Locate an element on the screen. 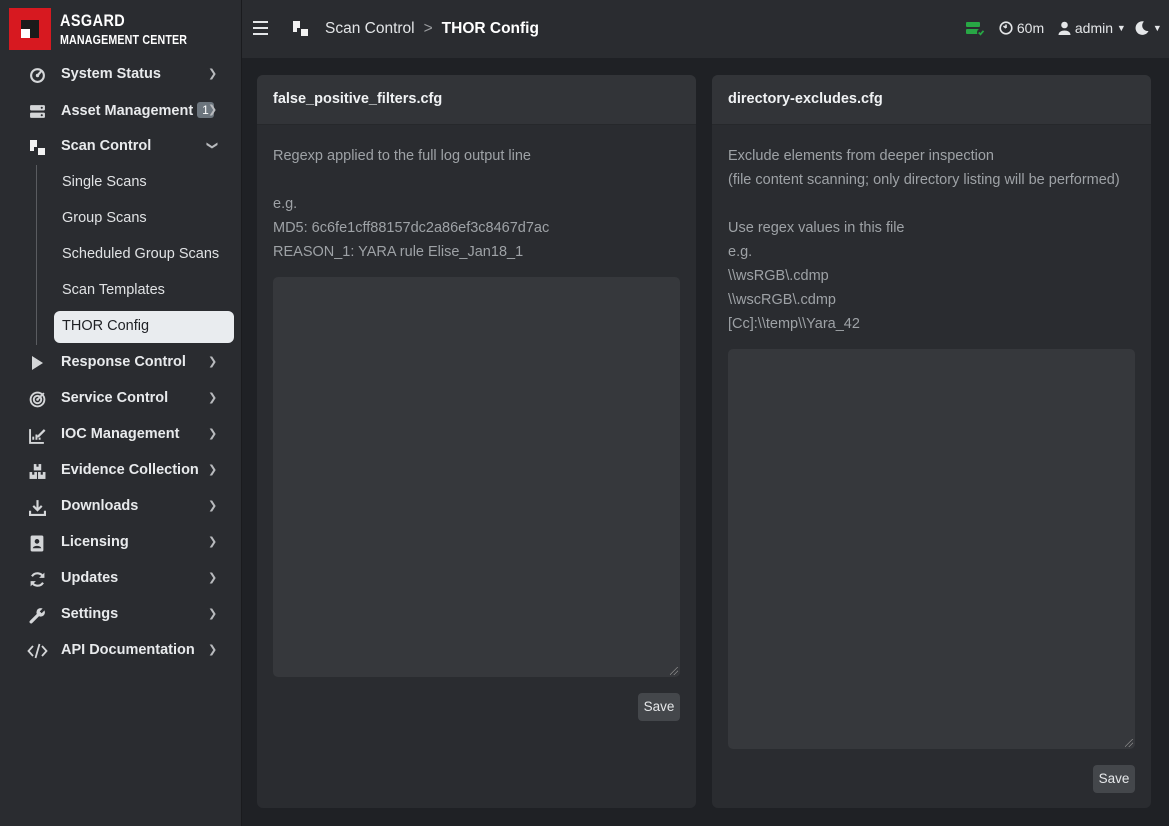  sidebar-item-service-control: Service Control ❯ is located at coordinates (120, 399).